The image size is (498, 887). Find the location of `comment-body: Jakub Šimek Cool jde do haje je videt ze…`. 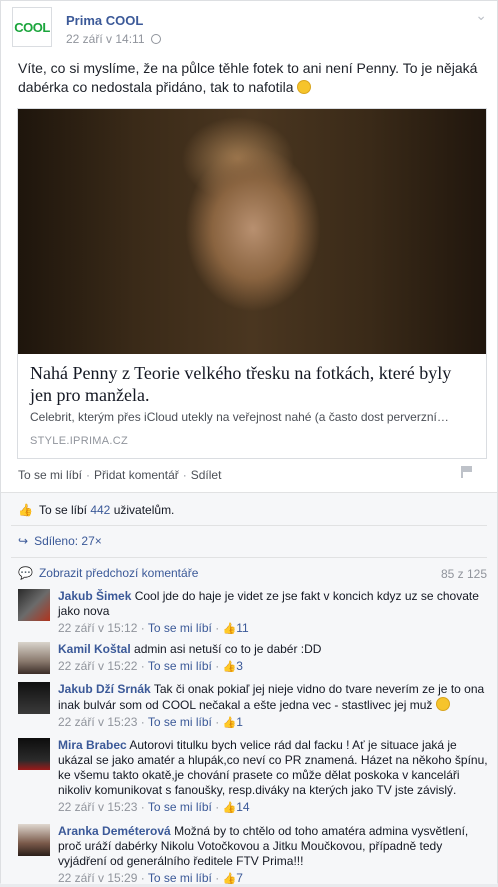

comment-body: Jakub Šimek Cool jde do haje je videt ze… is located at coordinates (274, 613).